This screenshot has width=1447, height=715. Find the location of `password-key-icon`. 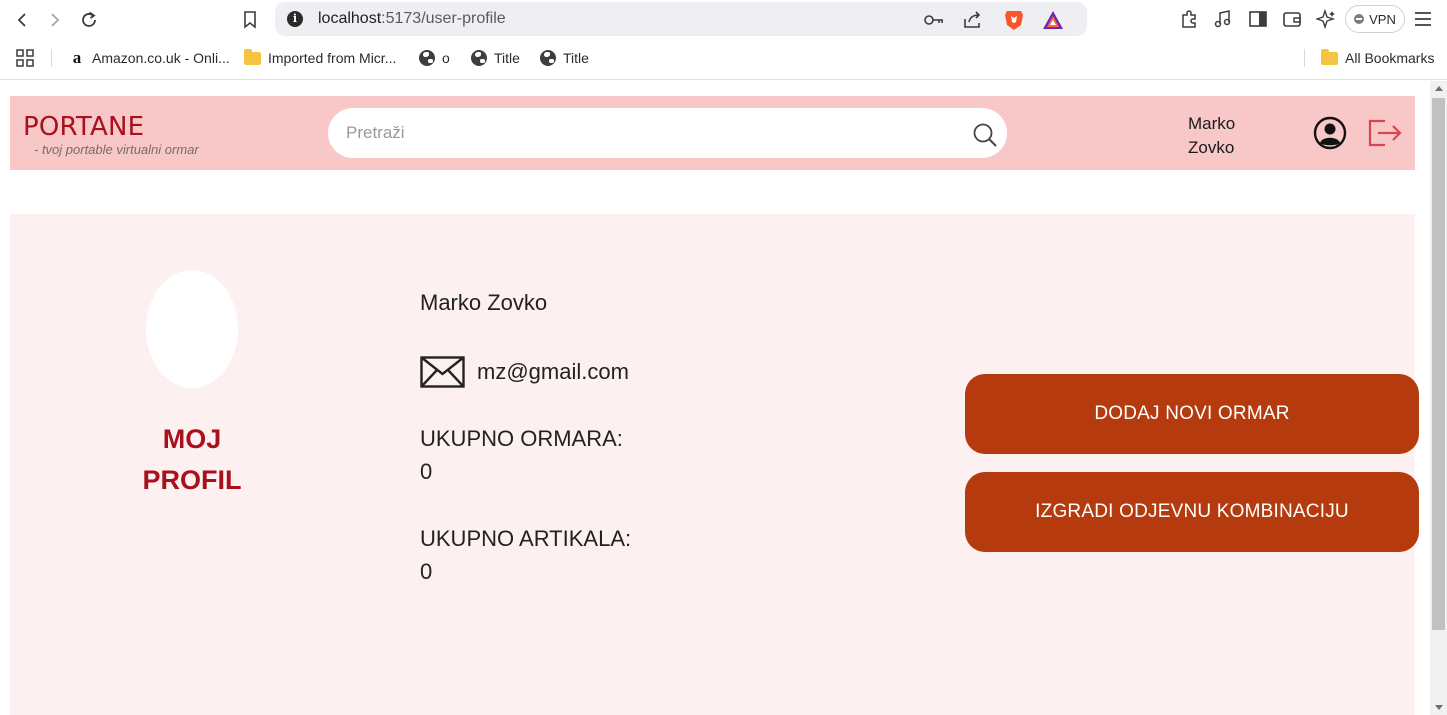

password-key-icon is located at coordinates (934, 20).